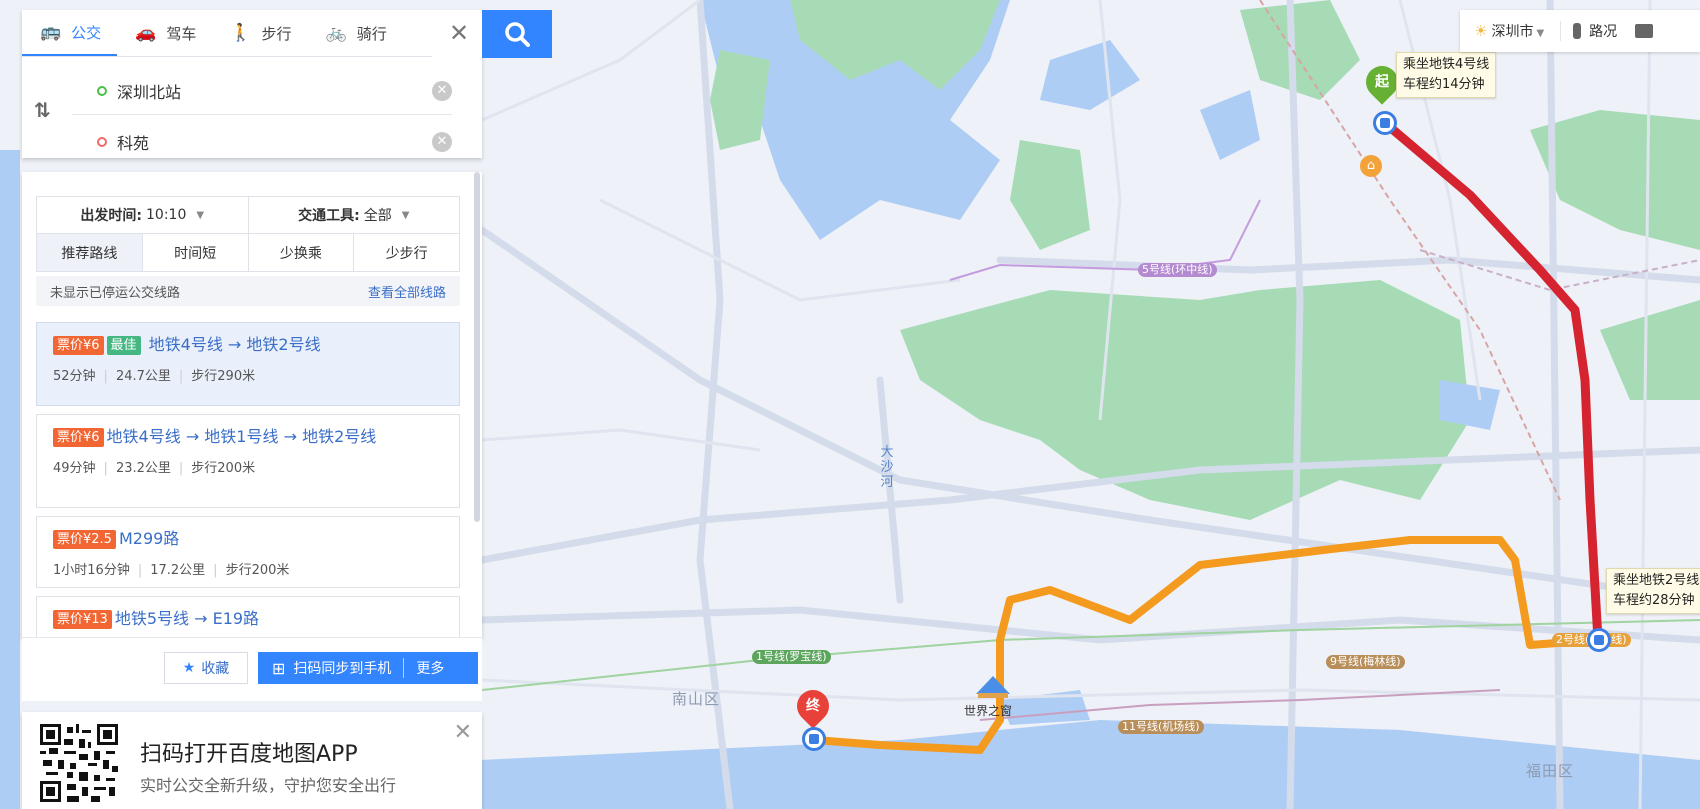 This screenshot has width=1700, height=809. I want to click on tab-bus: 🚌 公交, so click(70, 33).